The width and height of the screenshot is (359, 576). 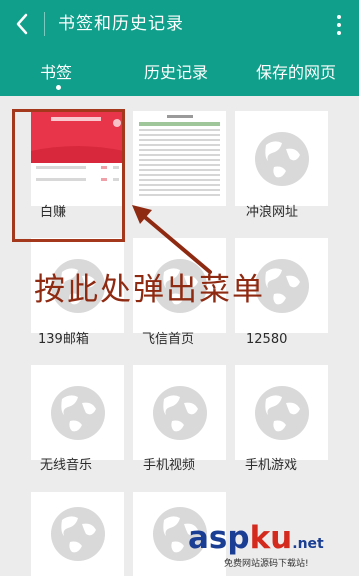 I want to click on annotation-text: 按此处弹出菜单, so click(x=149, y=290).